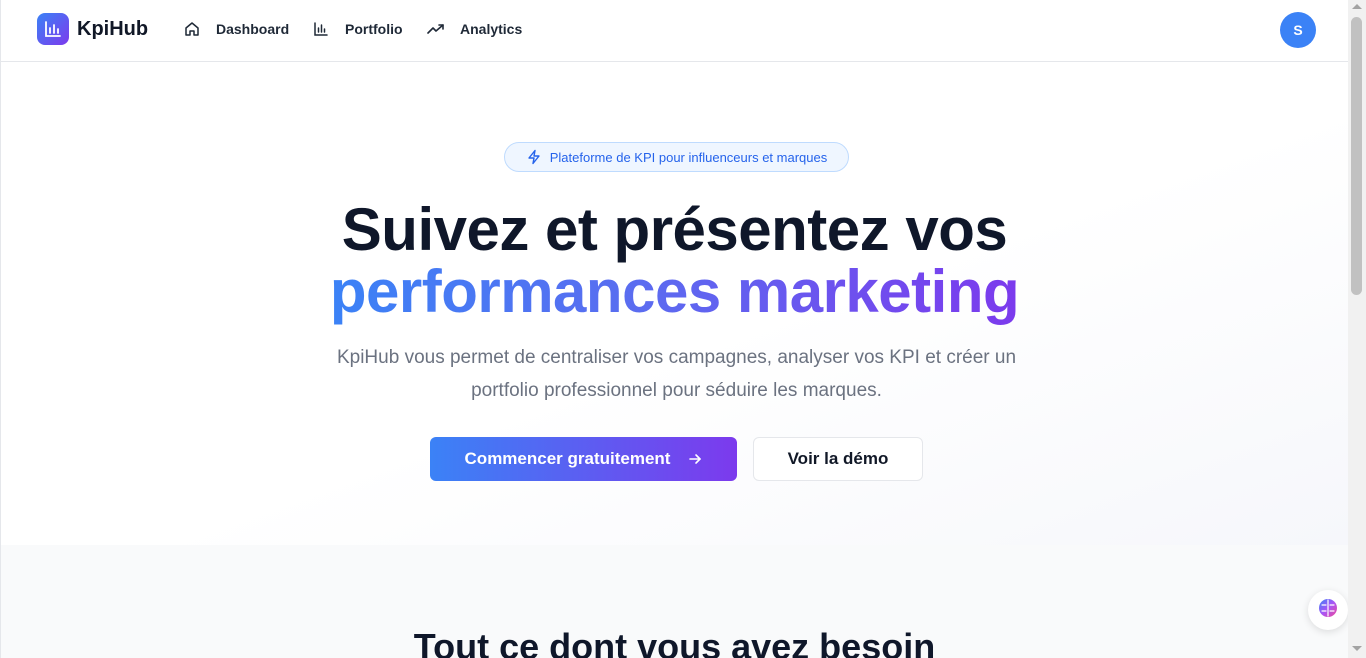 The width and height of the screenshot is (1366, 658). I want to click on trending-up-icon, so click(436, 29).